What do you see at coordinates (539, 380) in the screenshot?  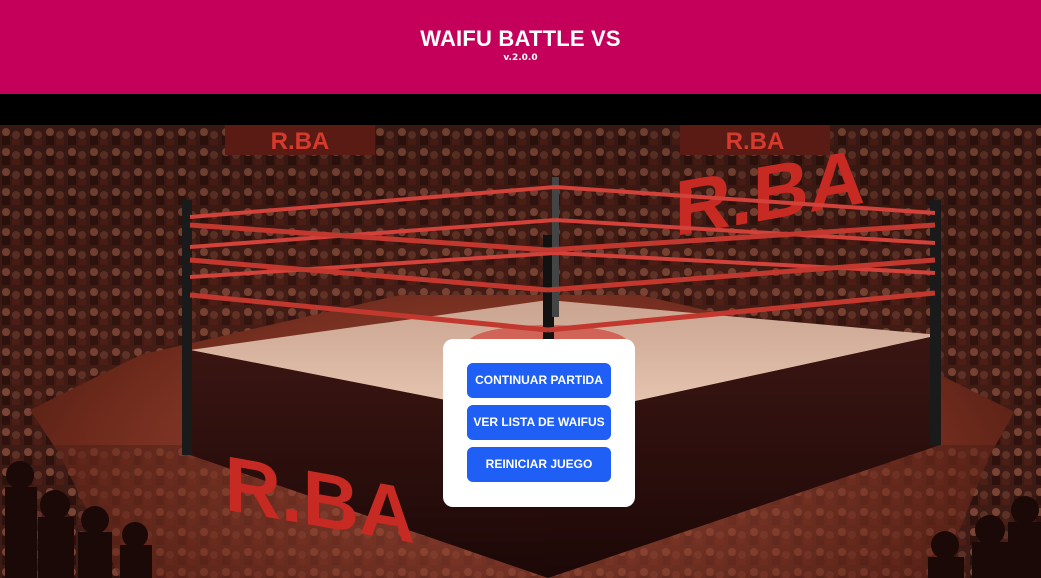 I see `continue-game-button: CONTINUAR PARTIDA` at bounding box center [539, 380].